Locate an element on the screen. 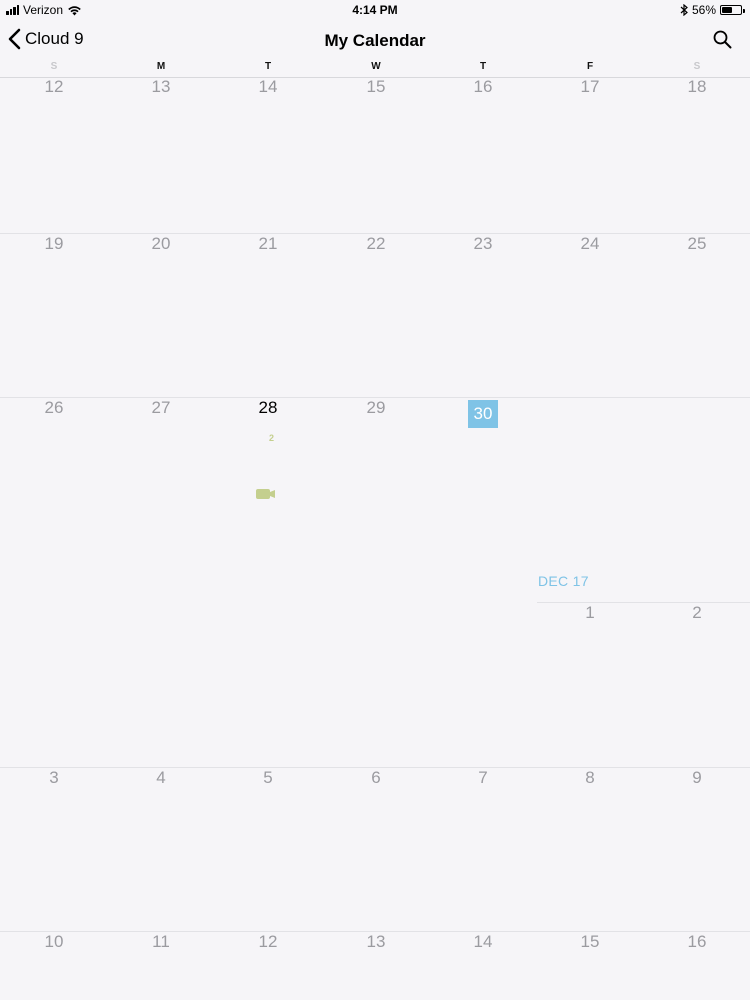 The height and width of the screenshot is (1000, 750). battery-icon is located at coordinates (732, 10).